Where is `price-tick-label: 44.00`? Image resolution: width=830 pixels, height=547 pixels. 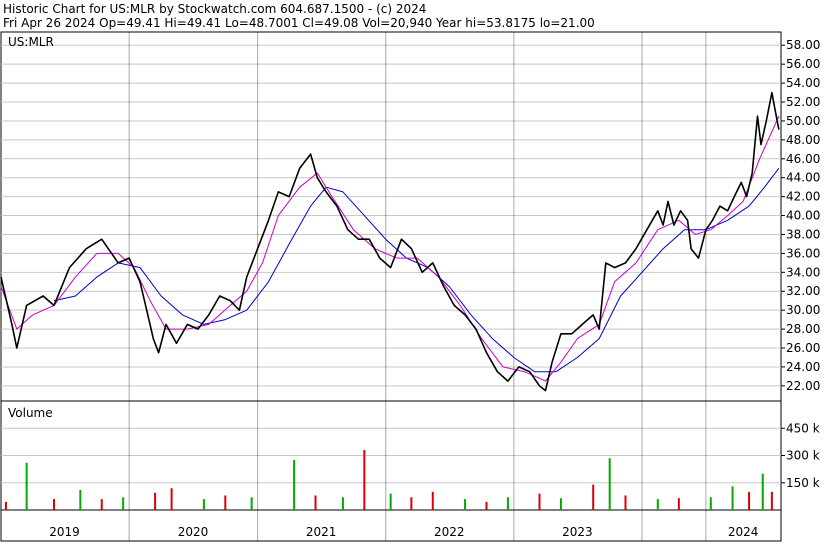
price-tick-label: 44.00 is located at coordinates (803, 178).